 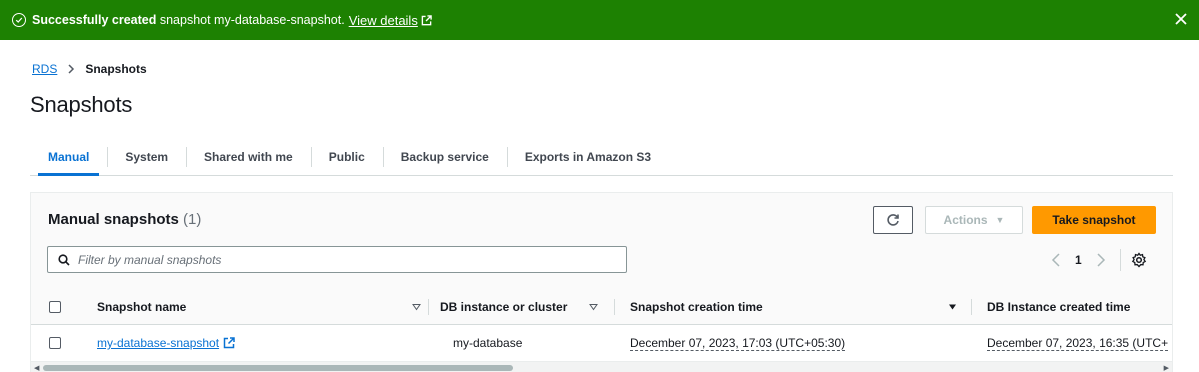 I want to click on tab-backup-service: Backup service, so click(x=444, y=156).